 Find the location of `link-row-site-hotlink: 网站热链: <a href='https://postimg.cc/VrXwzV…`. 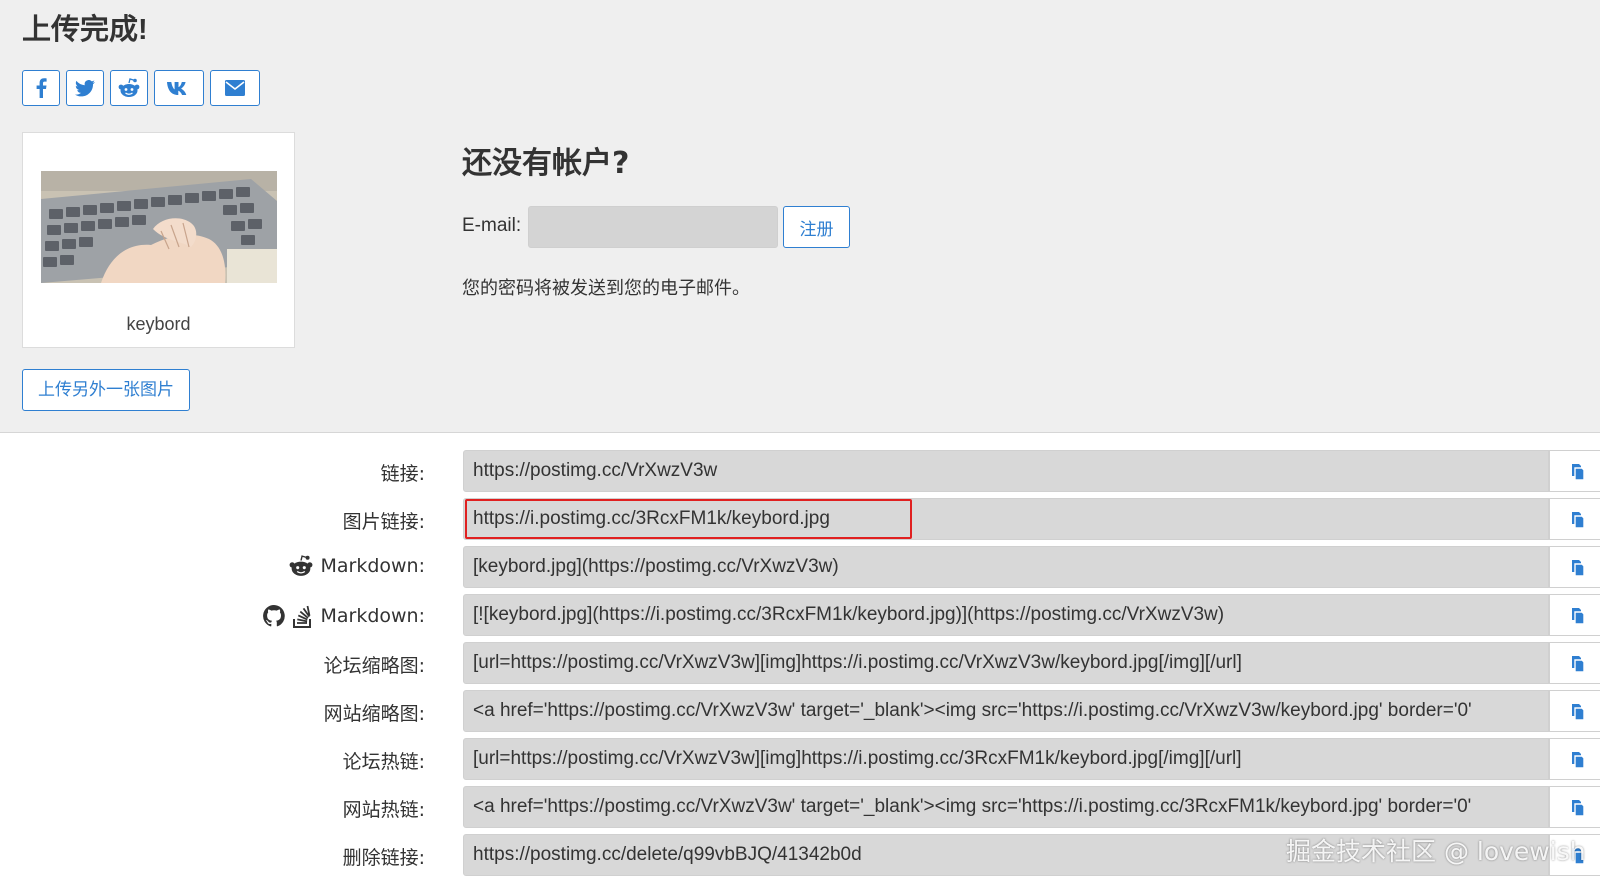

link-row-site-hotlink: 网站热链: <a href='https://postimg.cc/VrXwzV… is located at coordinates (800, 807).